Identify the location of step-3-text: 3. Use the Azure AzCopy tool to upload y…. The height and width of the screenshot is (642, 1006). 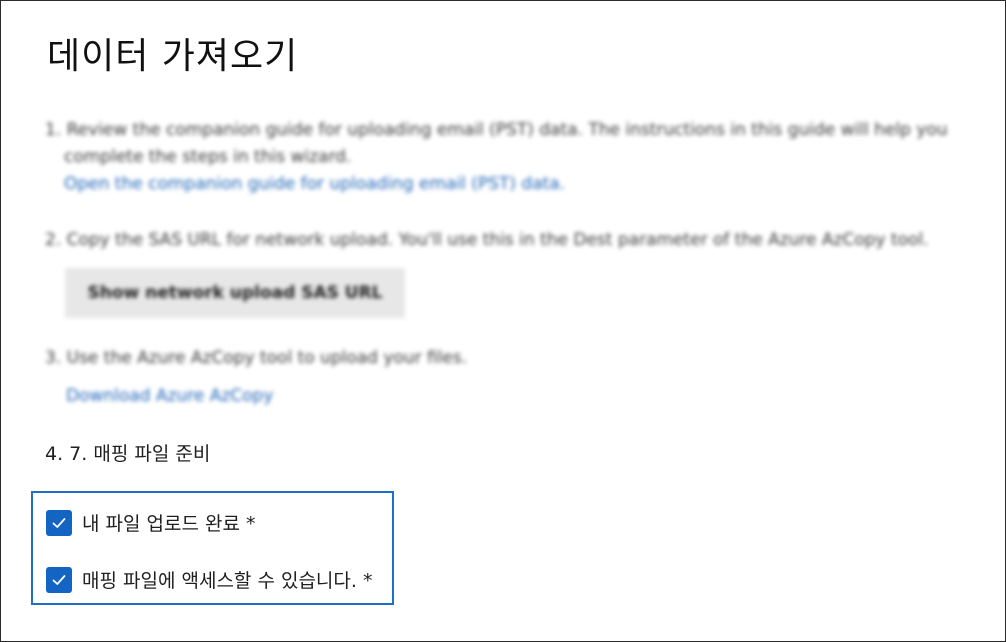
(256, 358).